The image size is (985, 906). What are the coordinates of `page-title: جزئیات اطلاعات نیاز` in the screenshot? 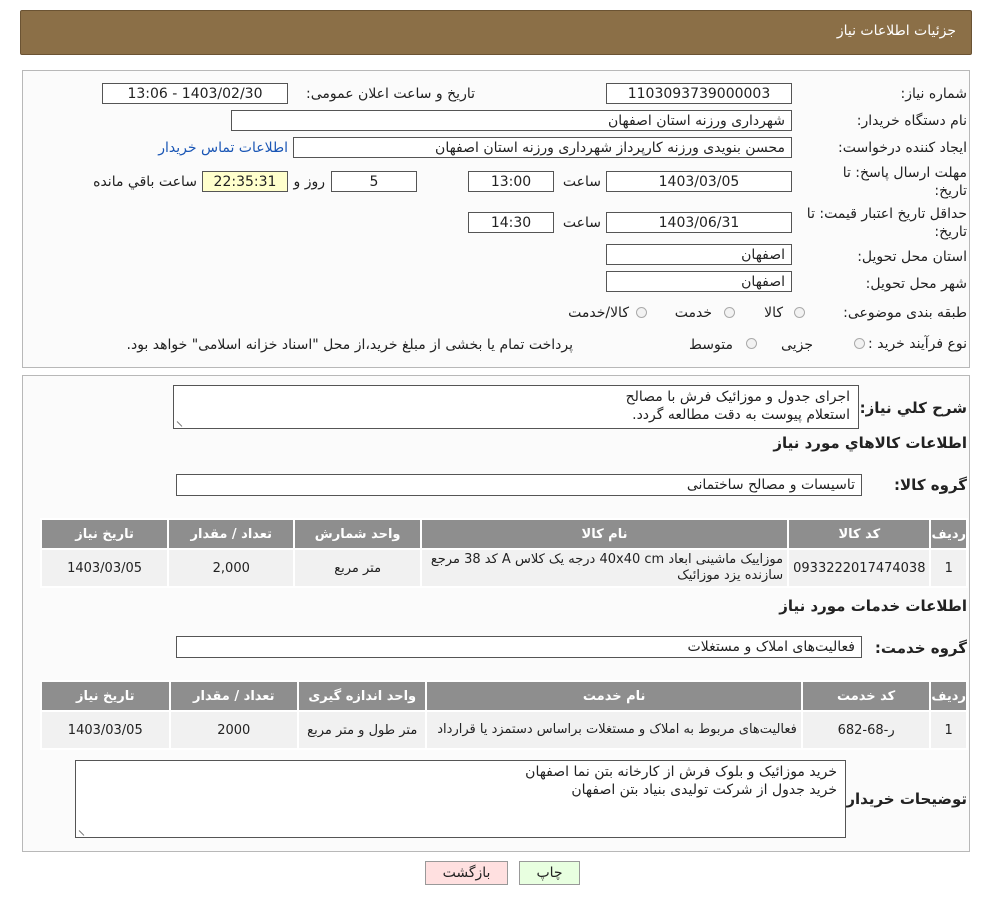 It's located at (896, 31).